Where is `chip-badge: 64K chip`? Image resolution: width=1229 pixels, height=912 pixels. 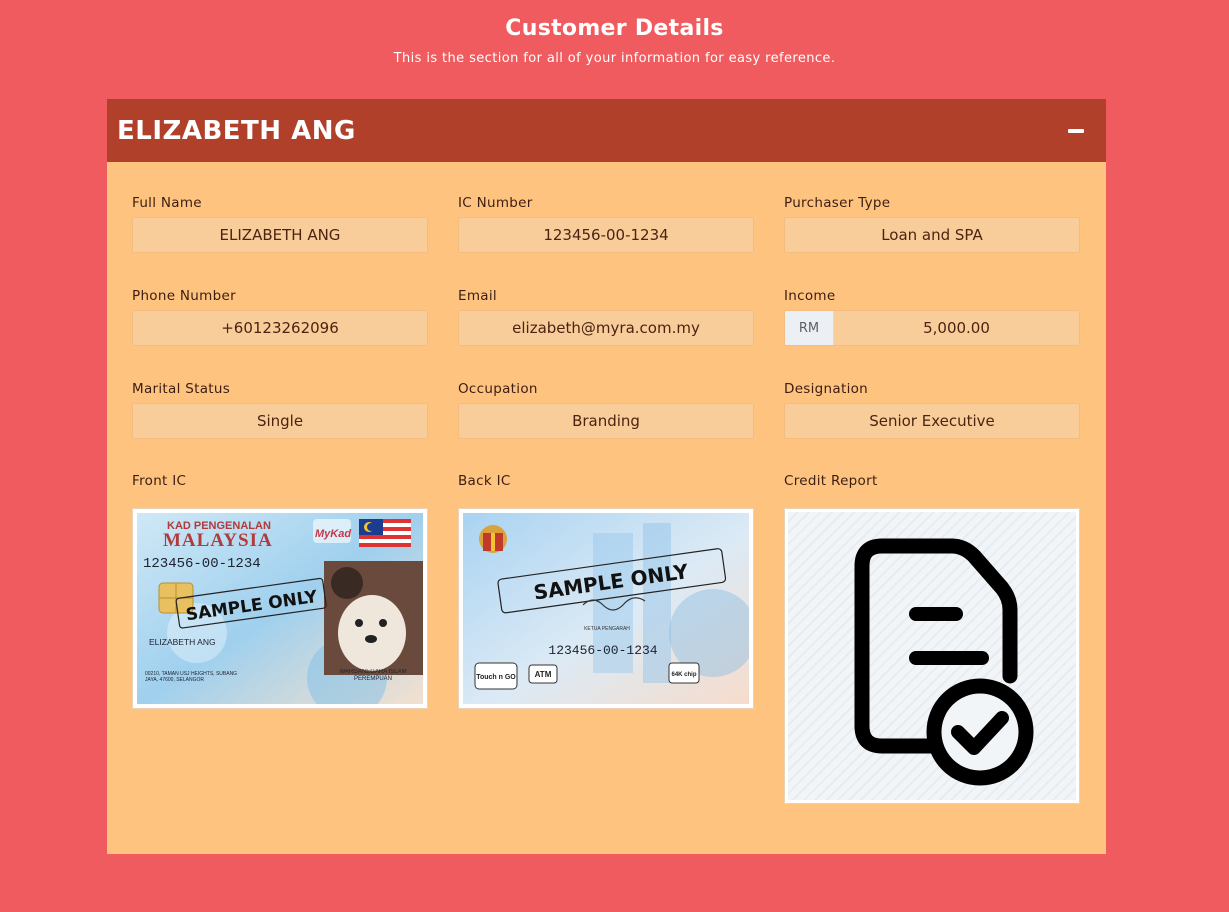
chip-badge: 64K chip is located at coordinates (684, 673).